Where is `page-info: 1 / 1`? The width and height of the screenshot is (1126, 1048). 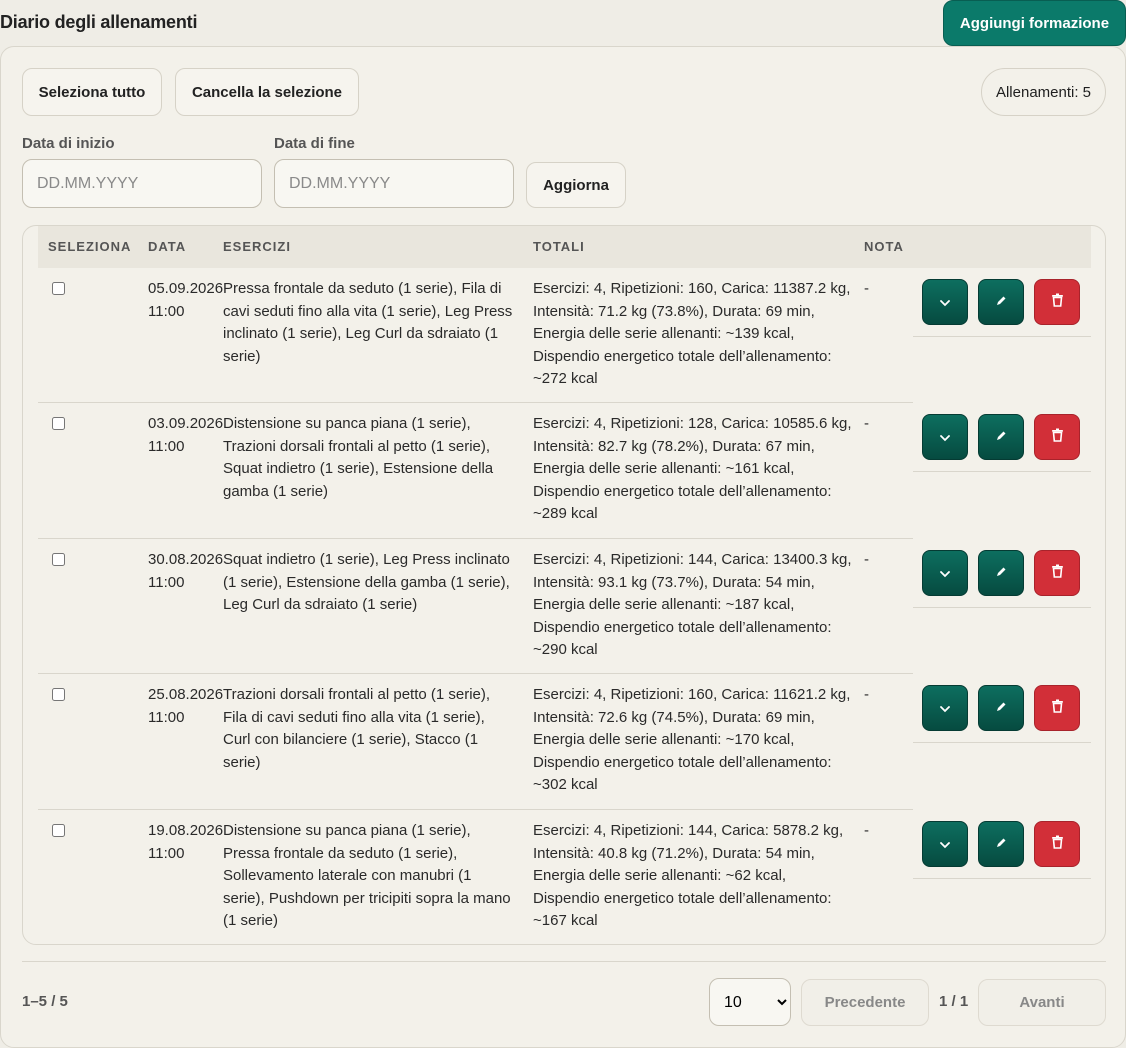
page-info: 1 / 1 is located at coordinates (954, 1001).